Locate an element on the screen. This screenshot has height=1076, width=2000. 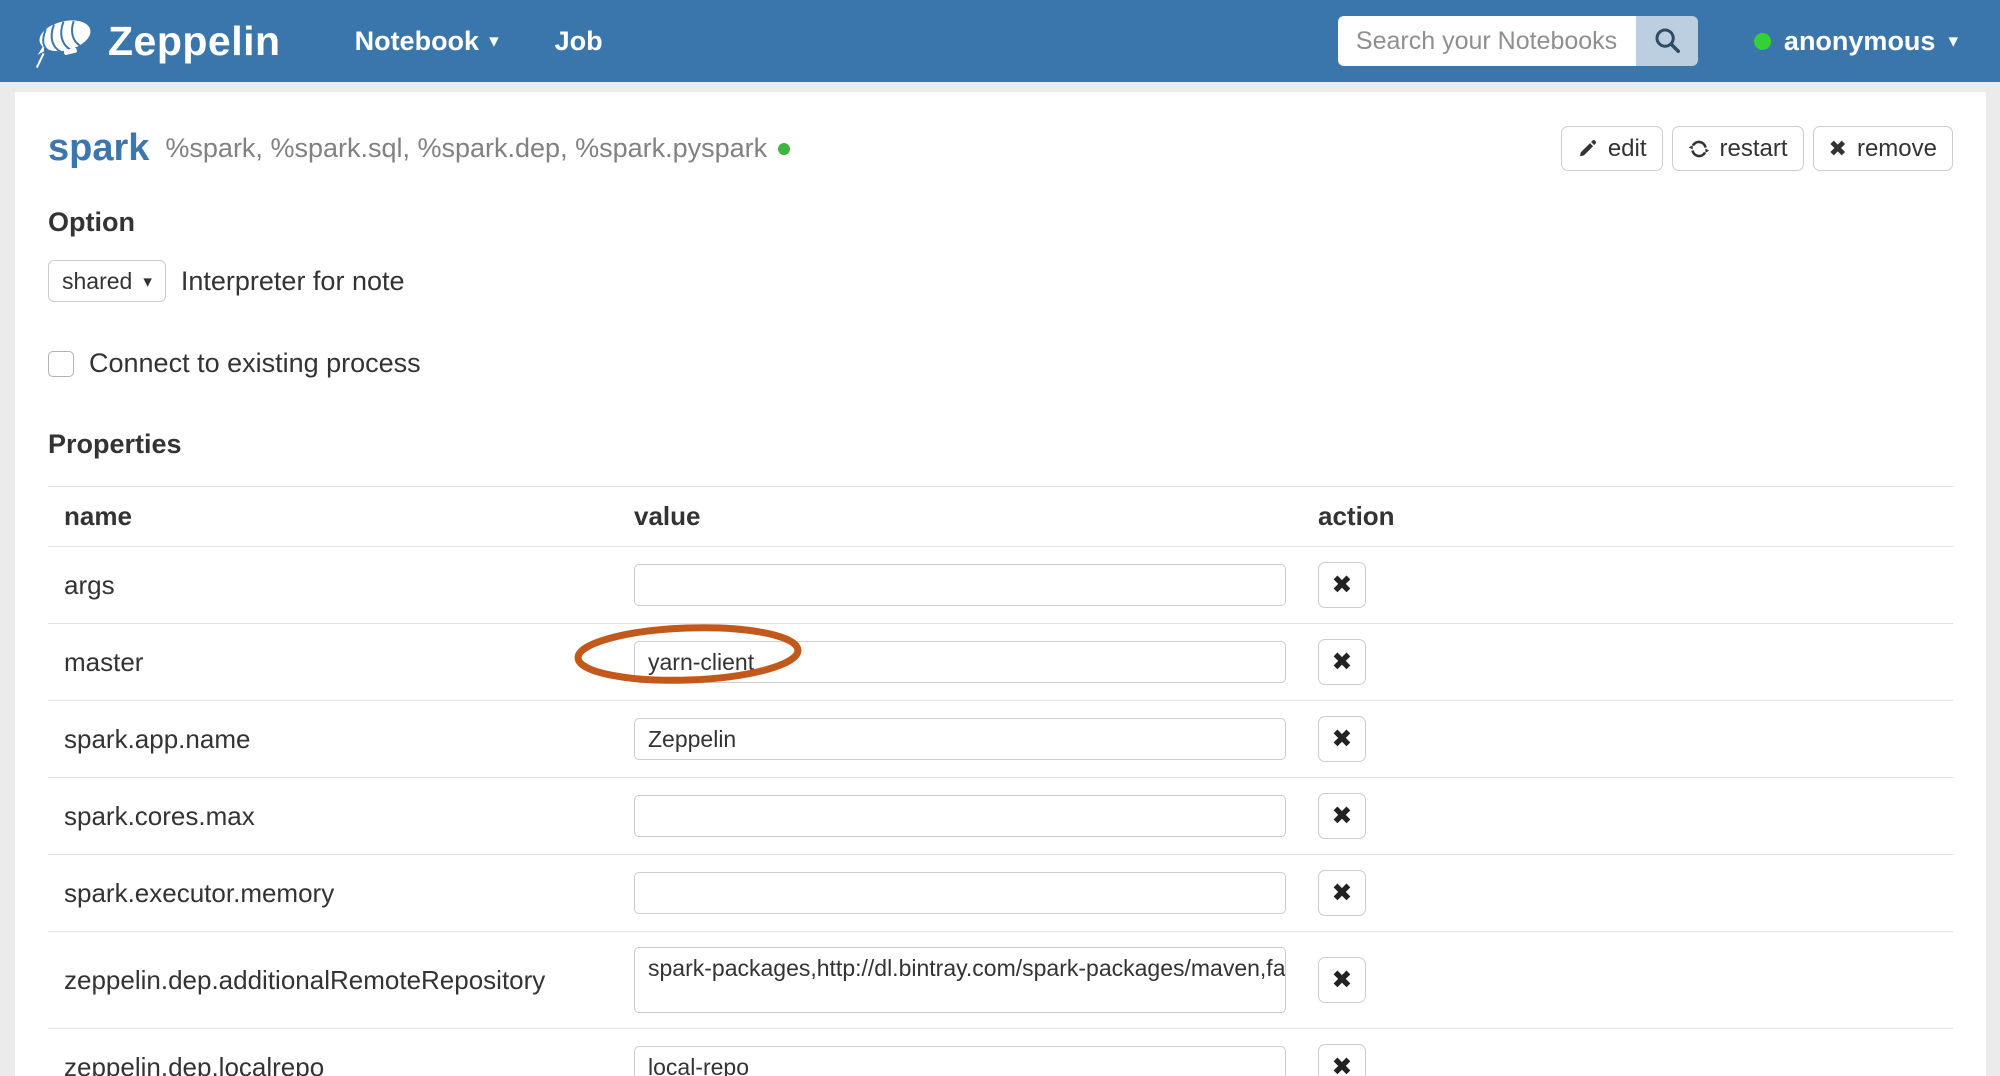
connect-existing-process-row: Connect to existing process is located at coordinates (1000, 363).